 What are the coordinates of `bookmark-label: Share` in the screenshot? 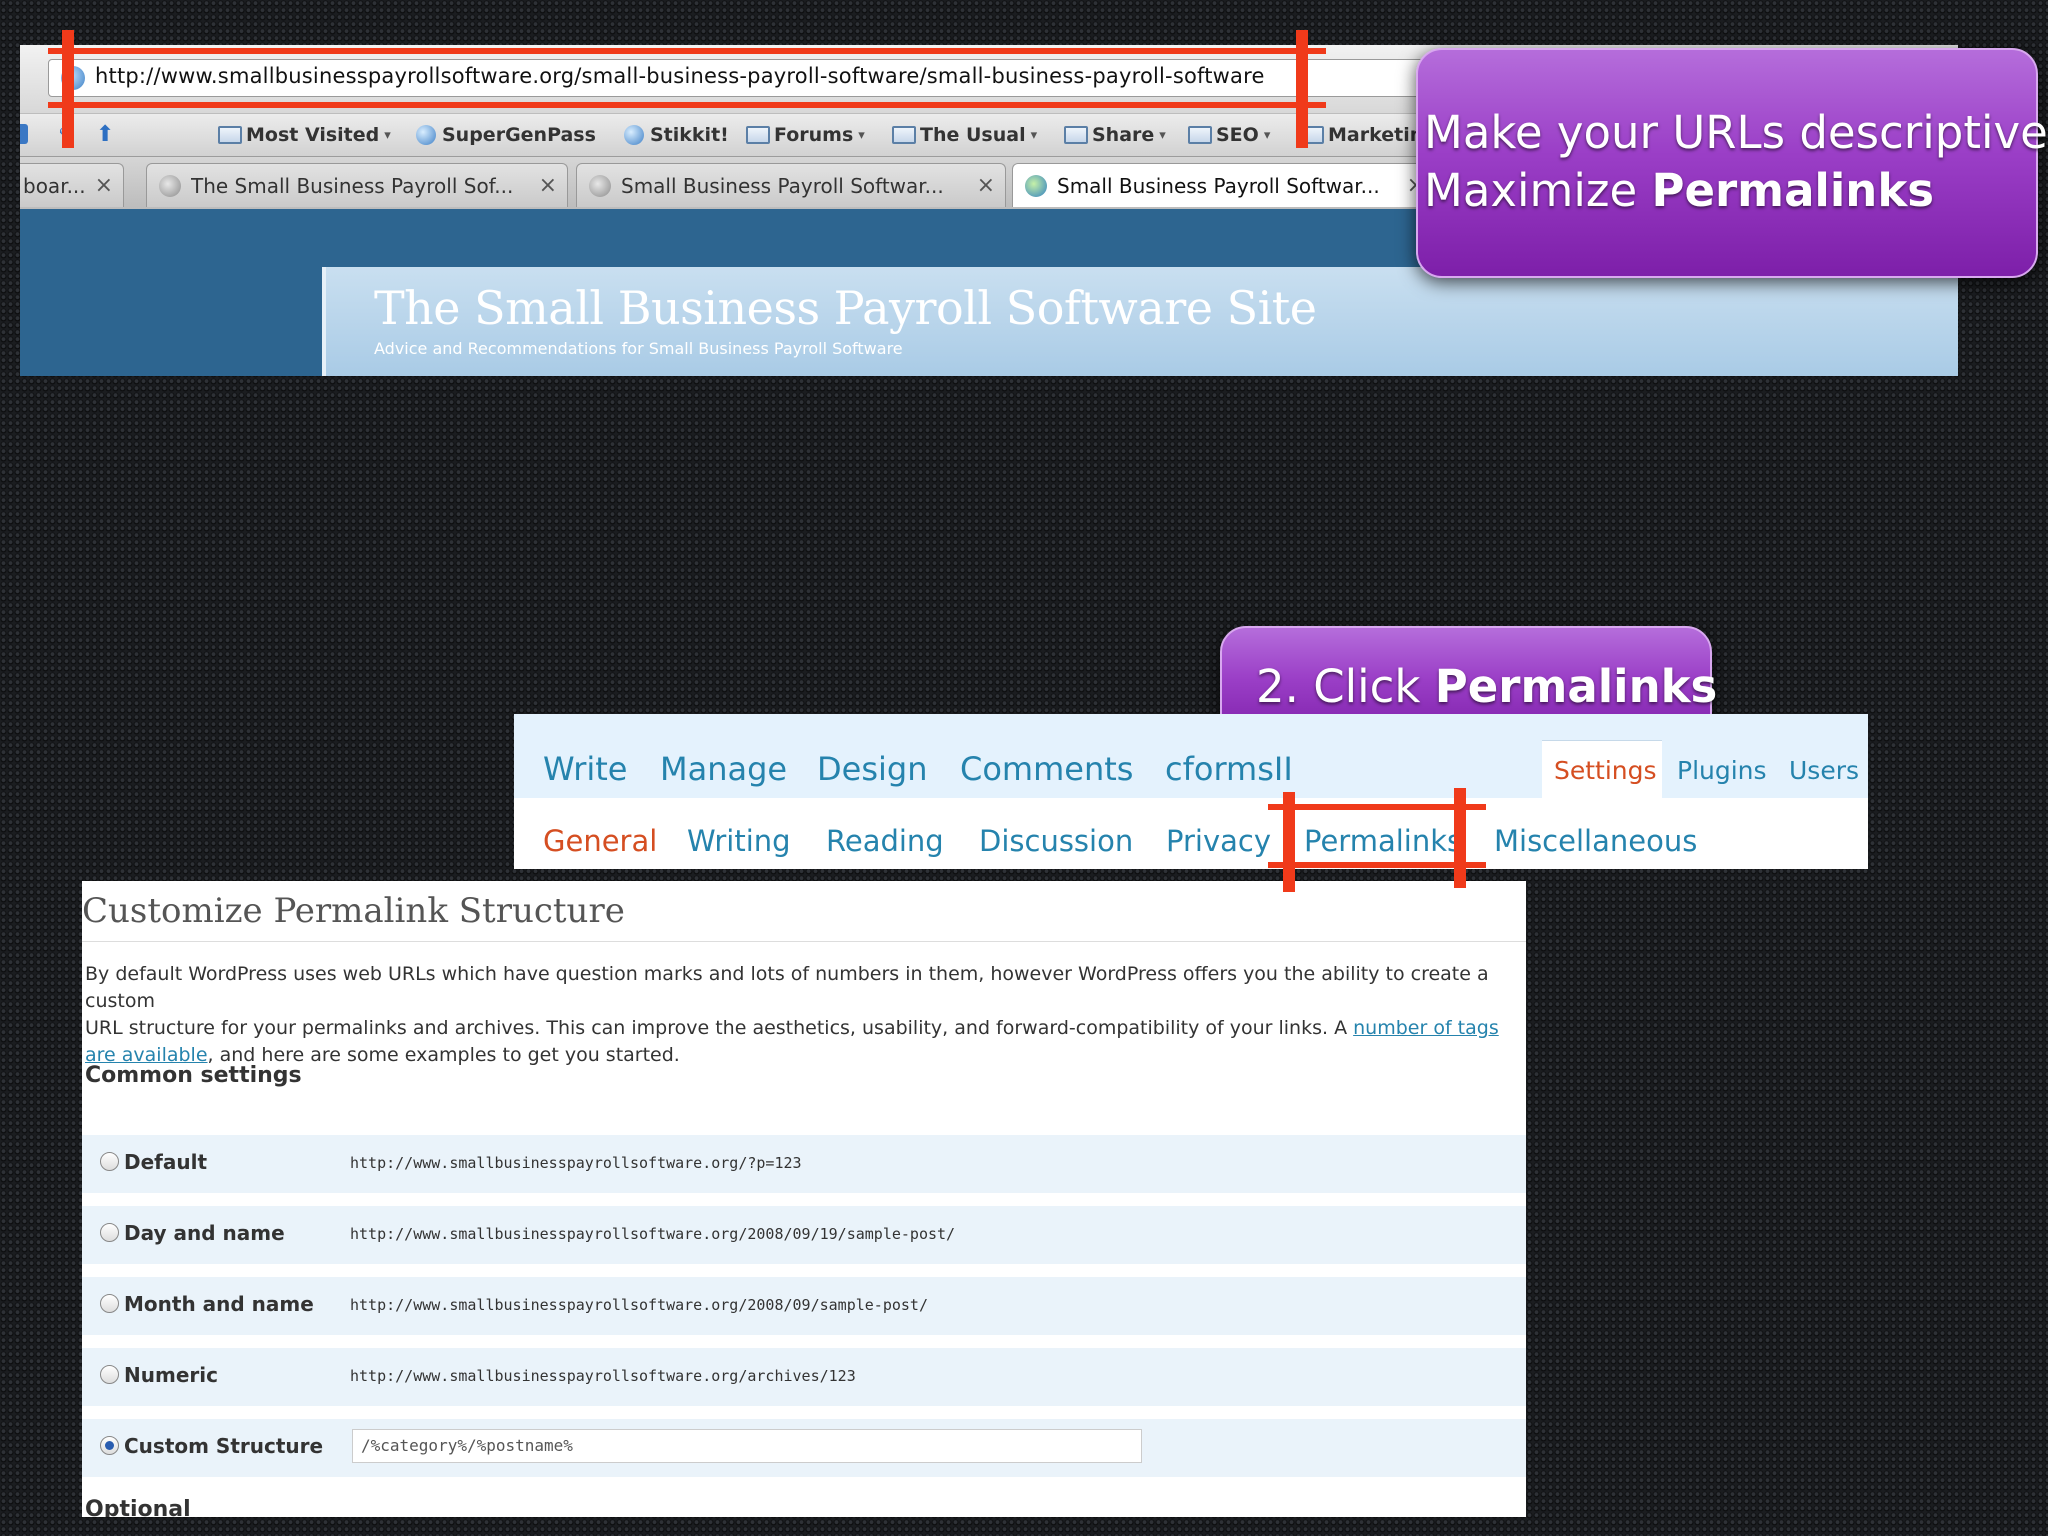 It's located at (1123, 135).